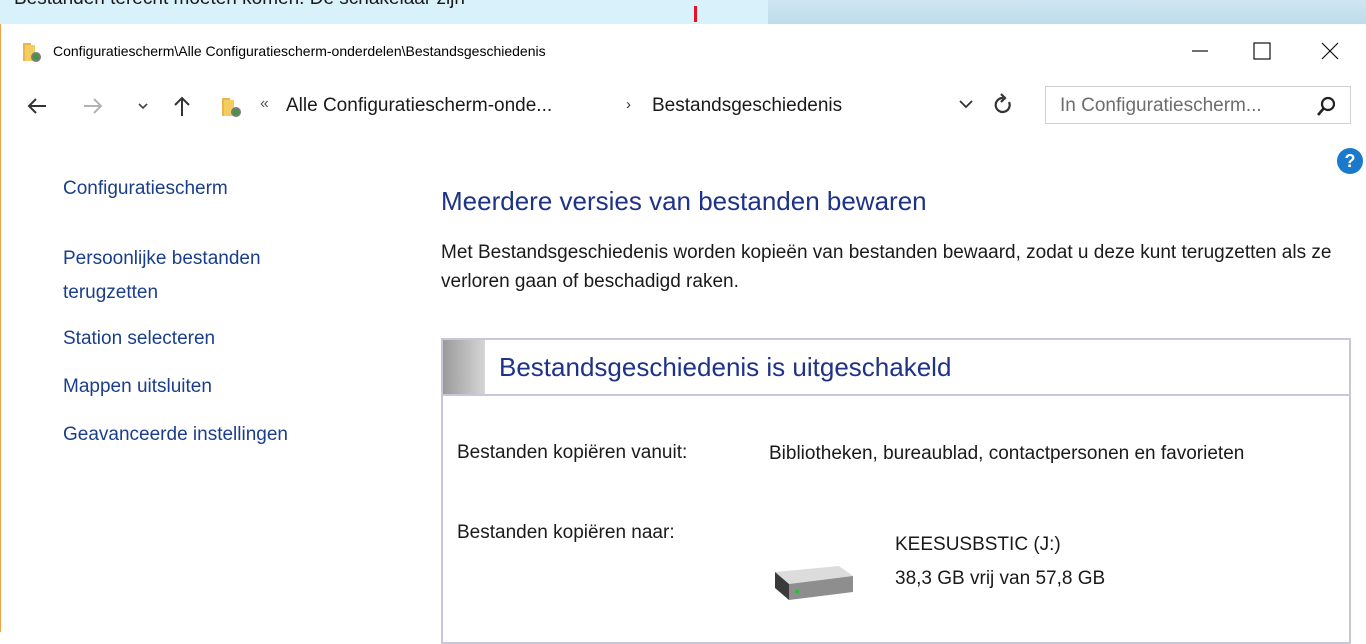 This screenshot has width=1366, height=644. Describe the element at coordinates (566, 532) in the screenshot. I see `copy-to-label: Bestanden kopiëren naar:` at that location.